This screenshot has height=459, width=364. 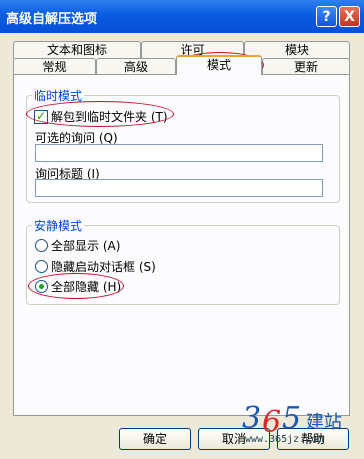 I want to click on radio-selected-dot, so click(x=41, y=286).